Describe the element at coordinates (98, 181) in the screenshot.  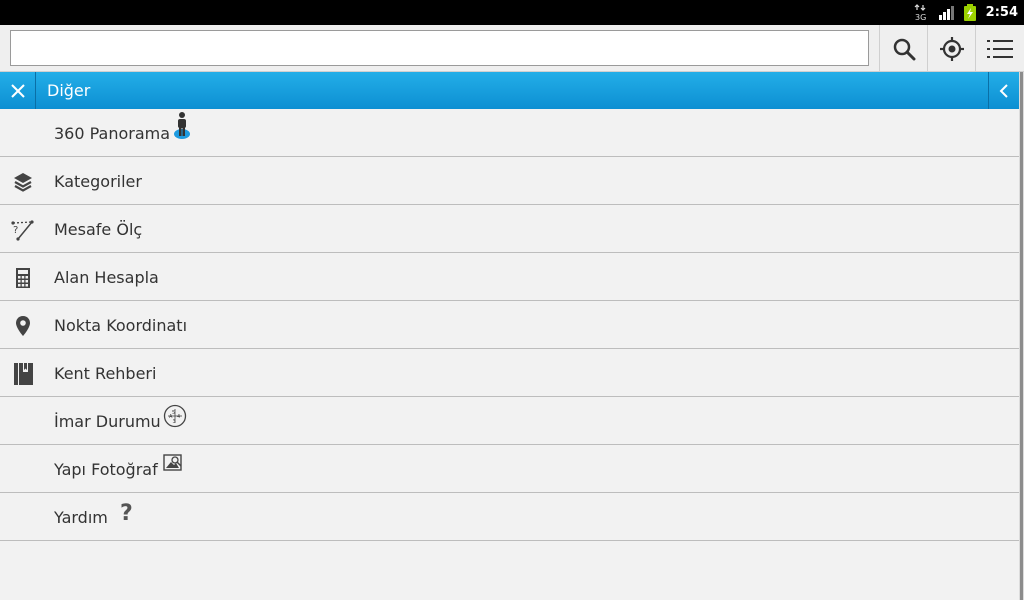
I see `menu-item-label: Kategoriler` at that location.